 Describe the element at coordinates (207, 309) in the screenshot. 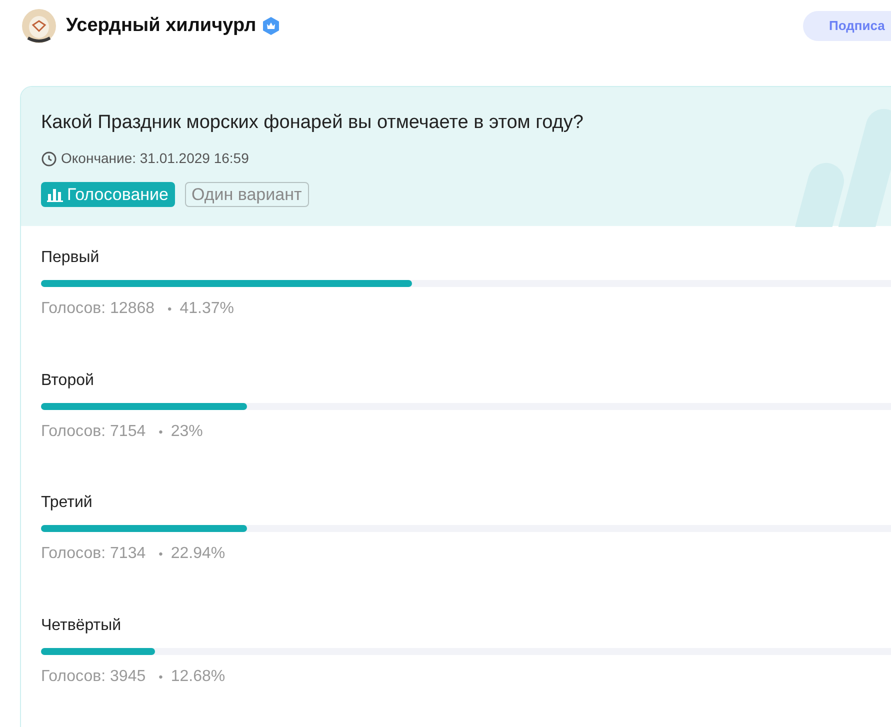

I see `vote-percent: 41.37%` at that location.